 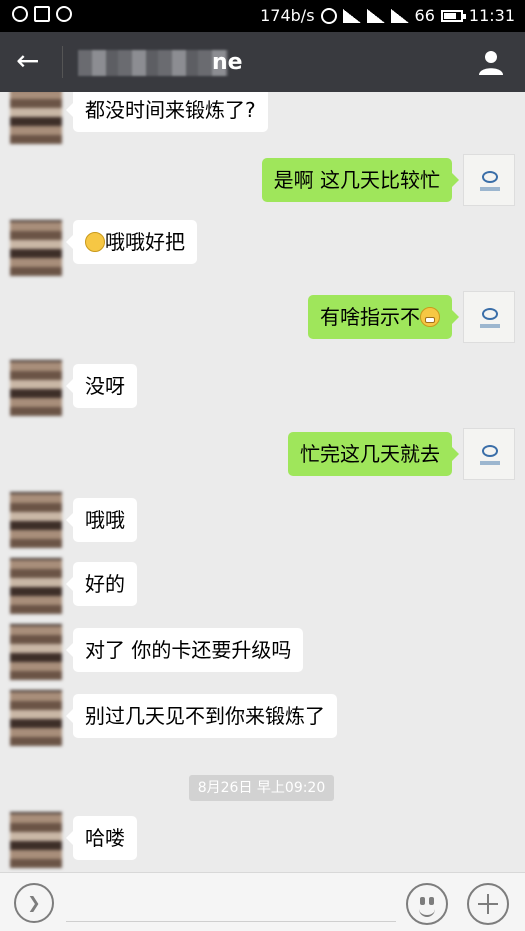 What do you see at coordinates (27, 61) in the screenshot?
I see `back-arrow-icon: ←` at bounding box center [27, 61].